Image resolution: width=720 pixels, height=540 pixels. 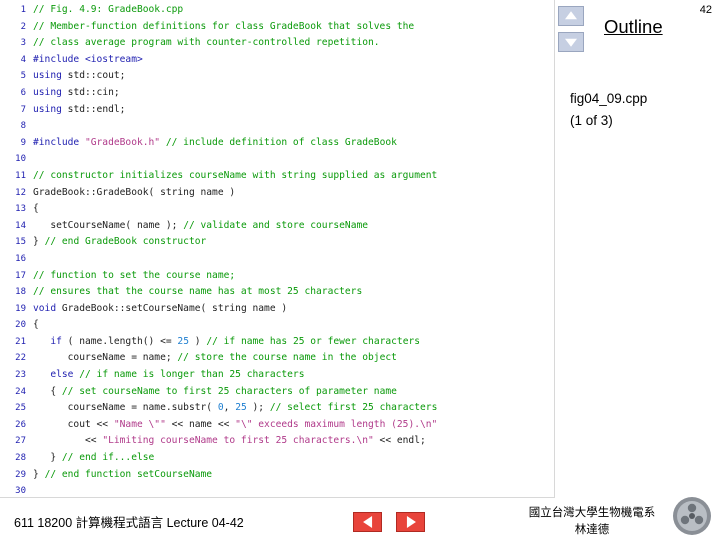 I want to click on code-token: // select first 25 characters, so click(x=353, y=408).